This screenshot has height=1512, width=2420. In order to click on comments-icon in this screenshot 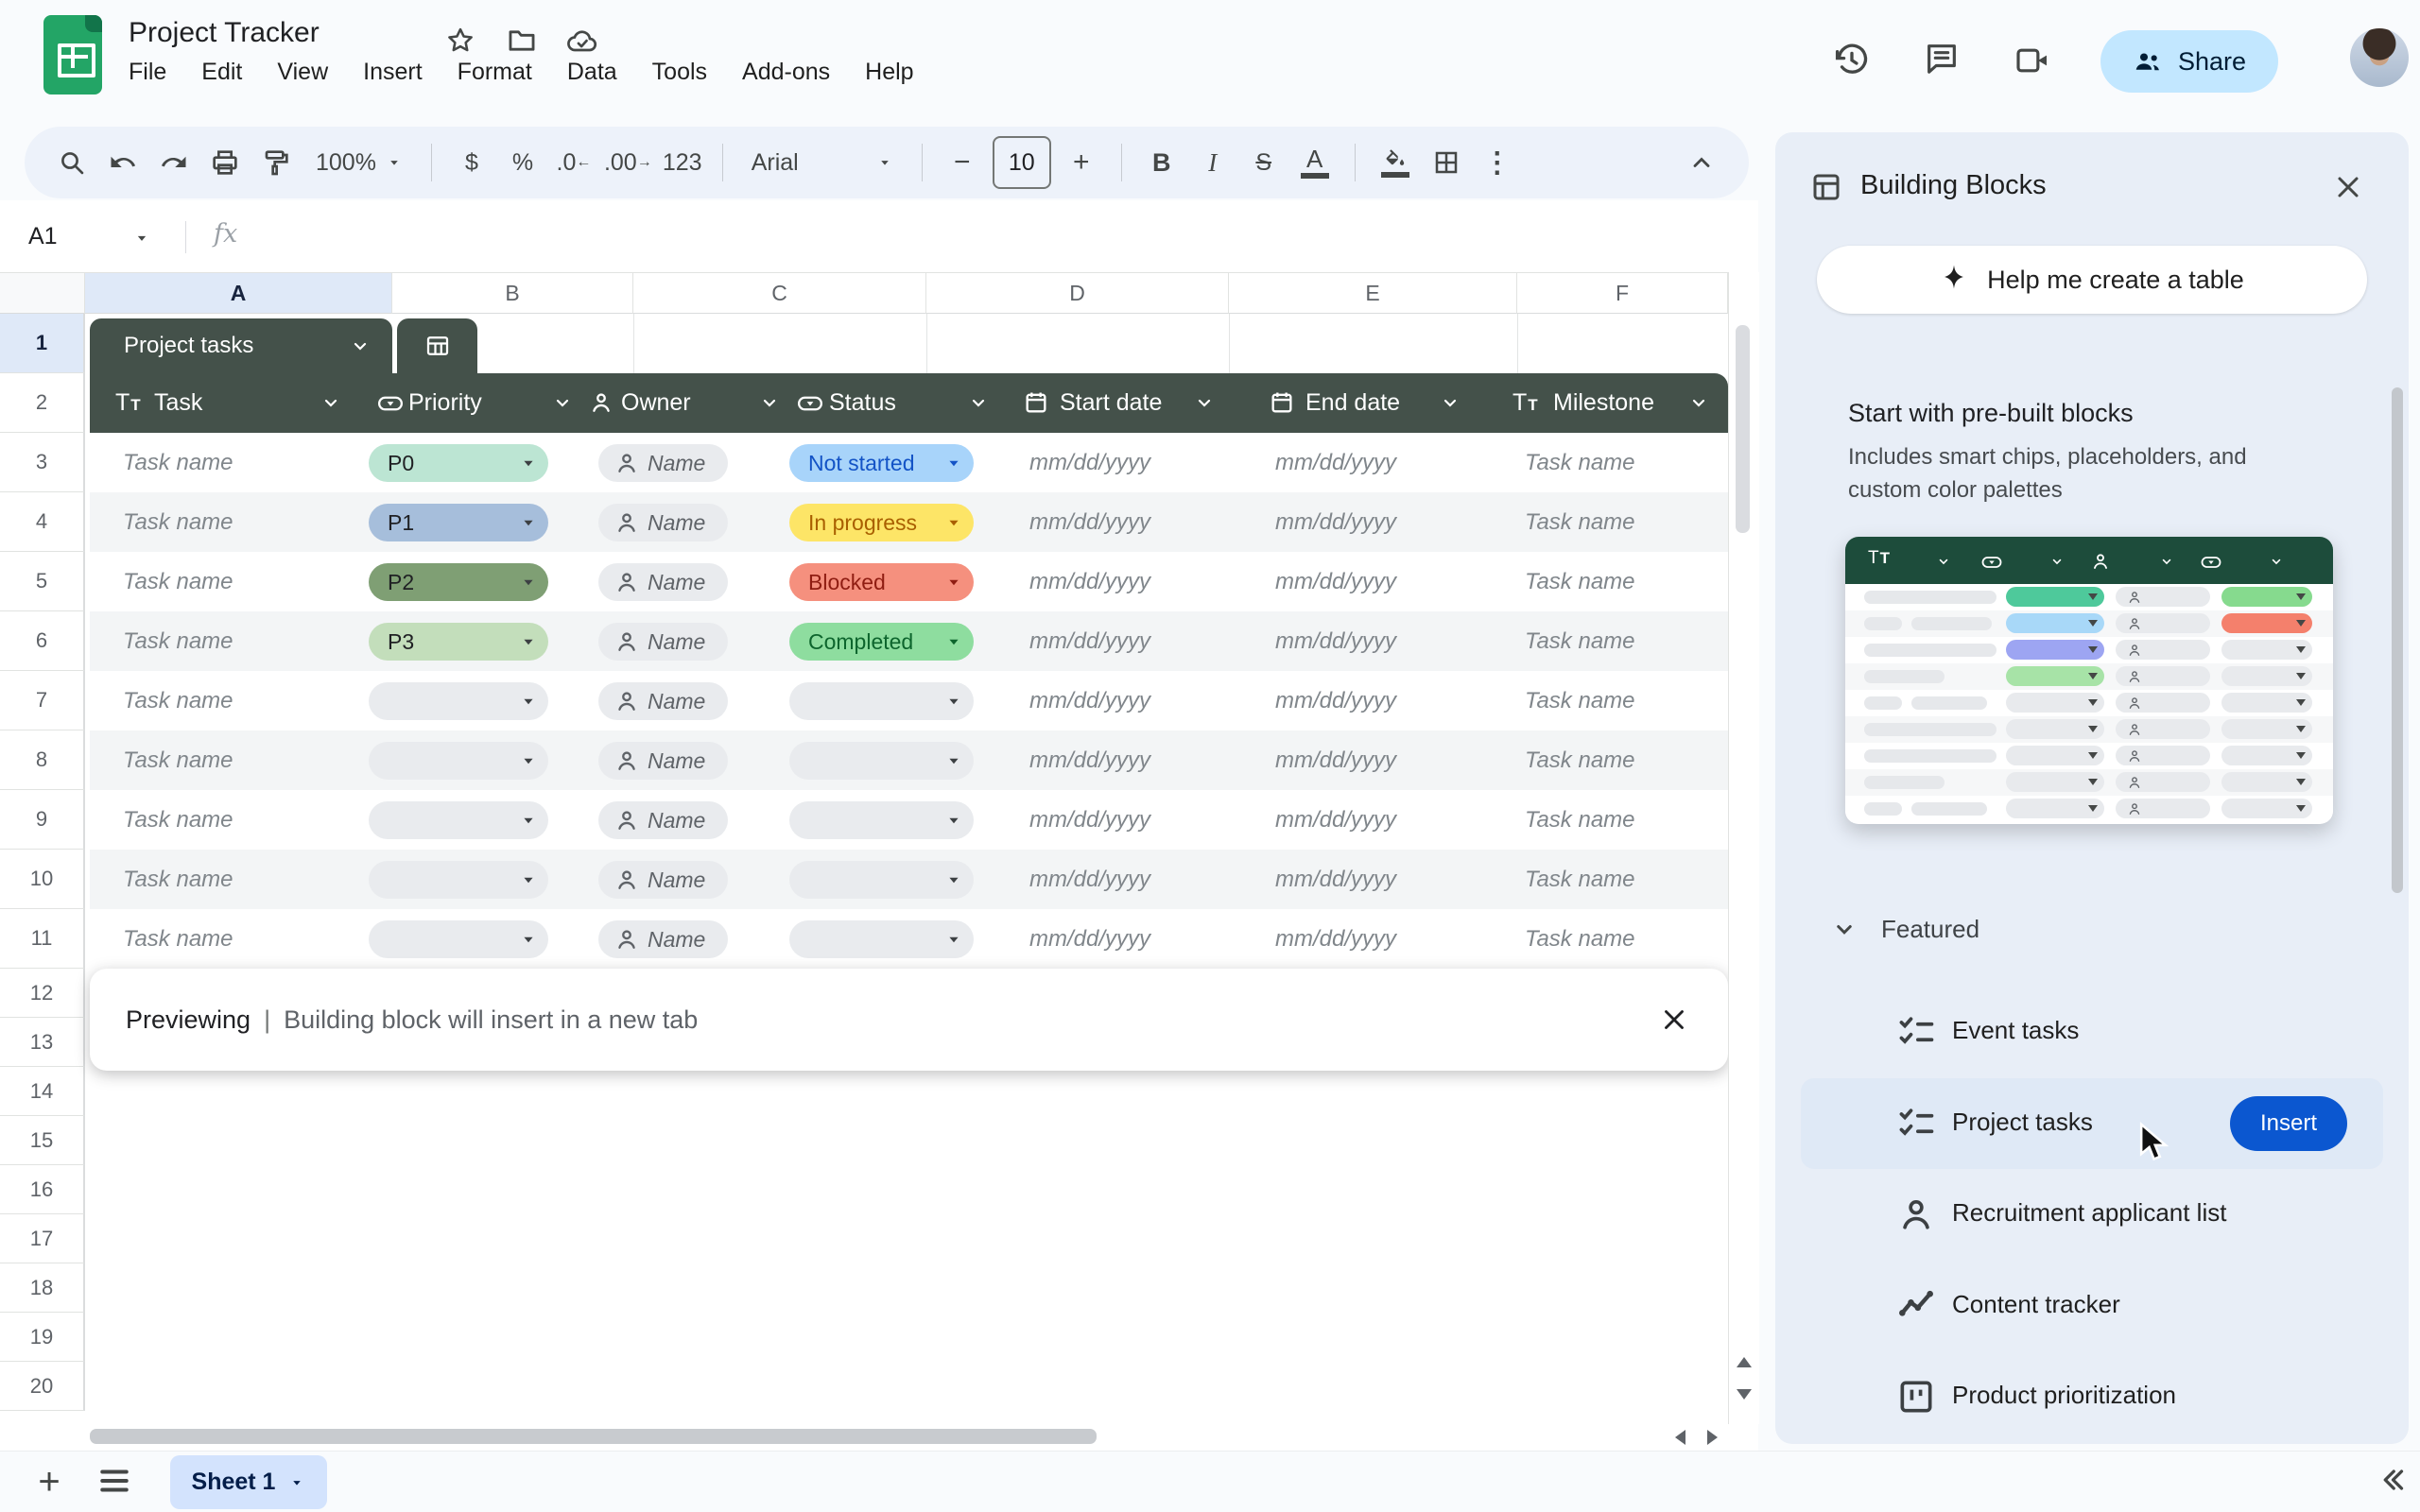, I will do `click(1942, 58)`.